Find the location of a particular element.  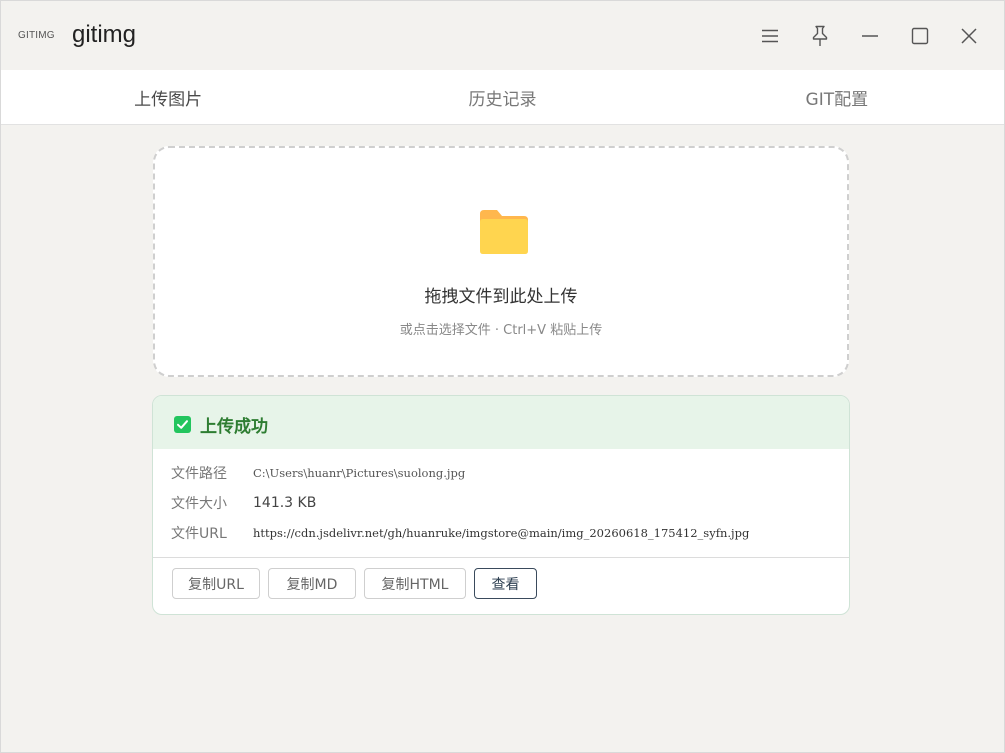

minimize-icon is located at coordinates (870, 36).